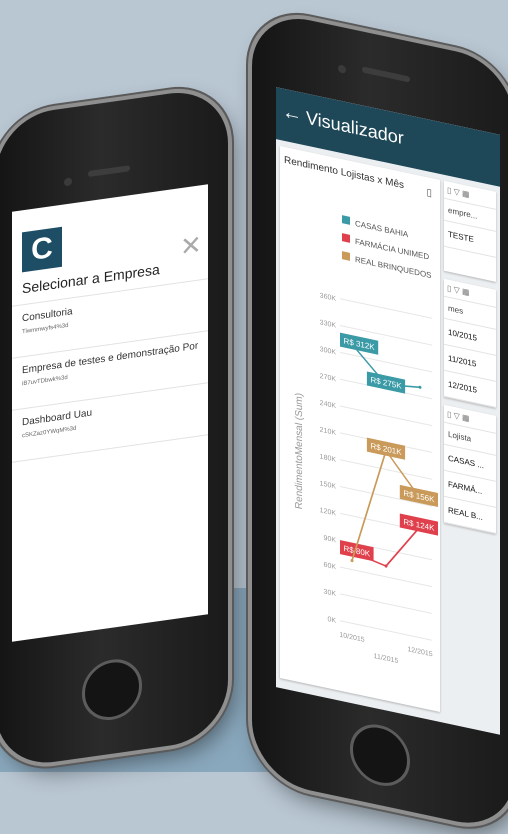 This screenshot has width=508, height=834. Describe the element at coordinates (328, 378) in the screenshot. I see `y-tick-label: 270K` at that location.